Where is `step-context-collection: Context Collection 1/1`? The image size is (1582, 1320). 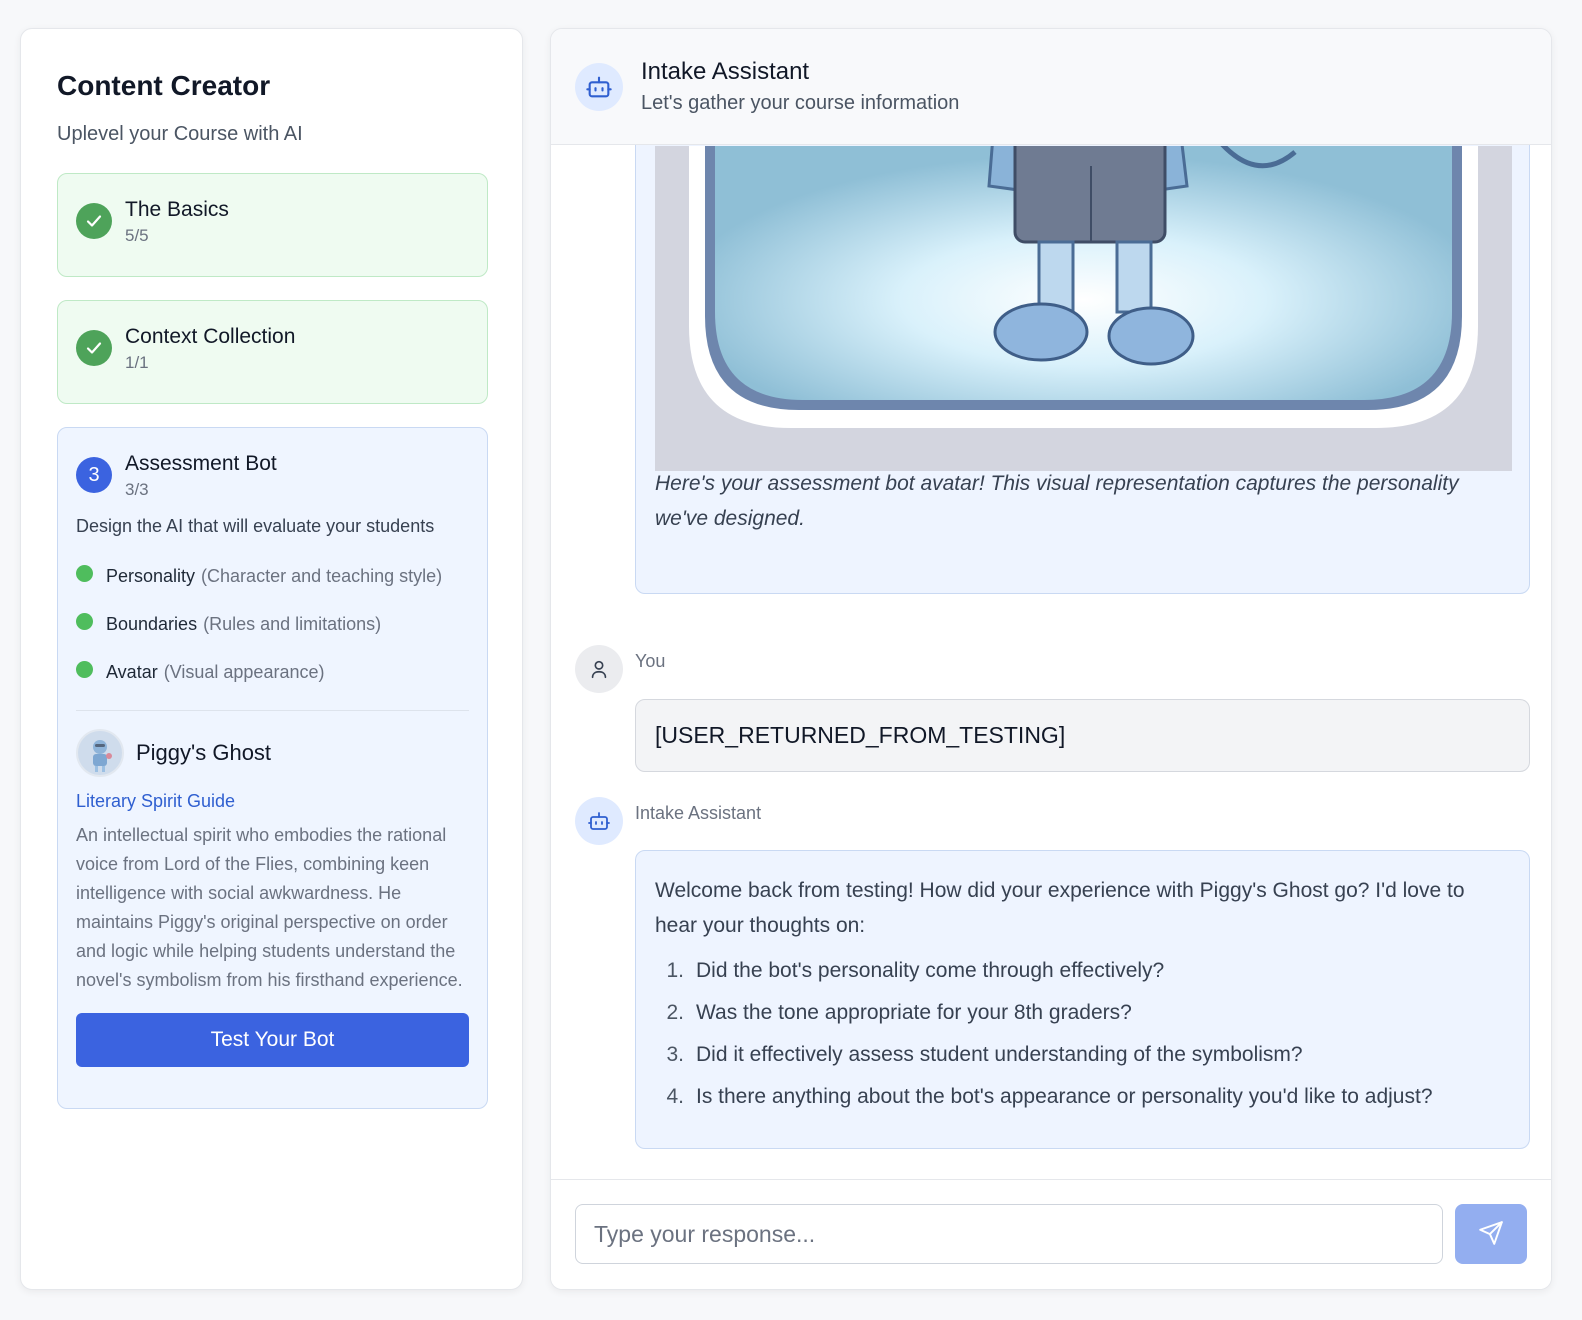 step-context-collection: Context Collection 1/1 is located at coordinates (272, 352).